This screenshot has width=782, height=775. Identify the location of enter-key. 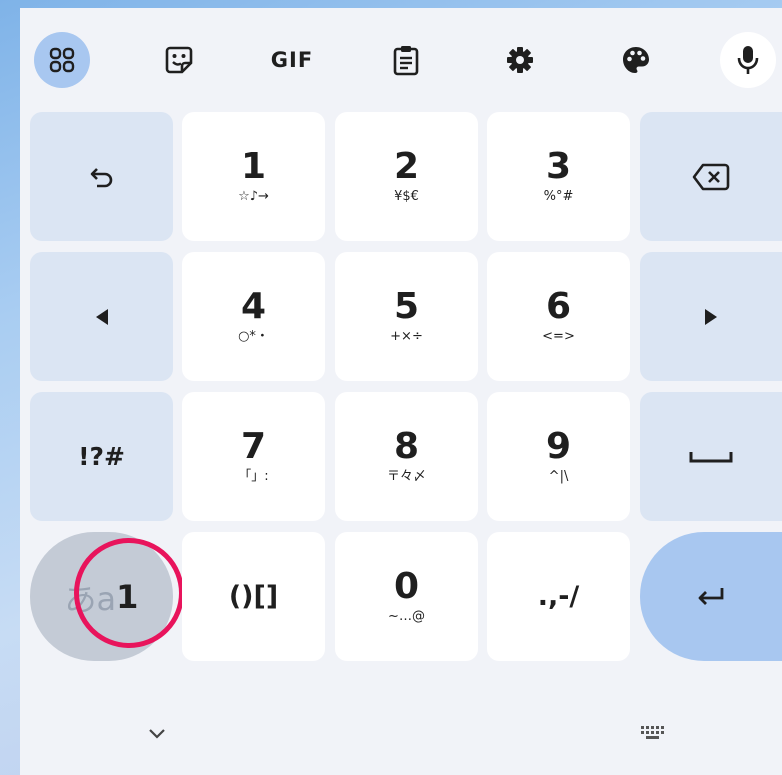
(711, 596).